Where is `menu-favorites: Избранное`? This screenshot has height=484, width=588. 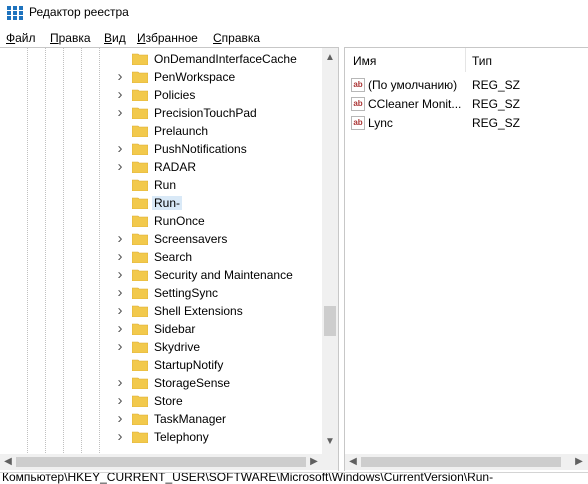 menu-favorites: Избранное is located at coordinates (167, 38).